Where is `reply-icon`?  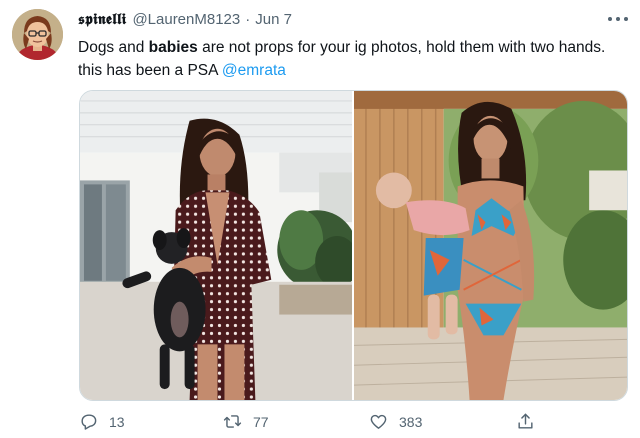 reply-icon is located at coordinates (89, 422).